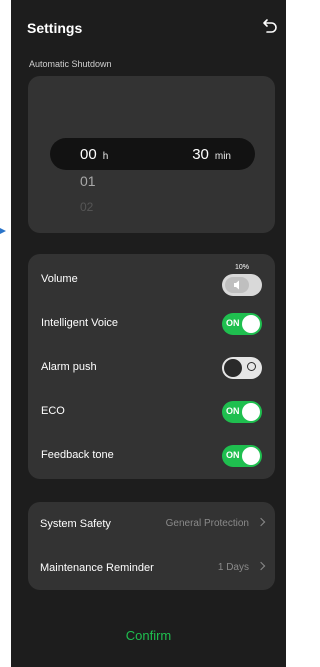 The image size is (320, 667). Describe the element at coordinates (211, 154) in the screenshot. I see `minutes-display: 30 min` at that location.